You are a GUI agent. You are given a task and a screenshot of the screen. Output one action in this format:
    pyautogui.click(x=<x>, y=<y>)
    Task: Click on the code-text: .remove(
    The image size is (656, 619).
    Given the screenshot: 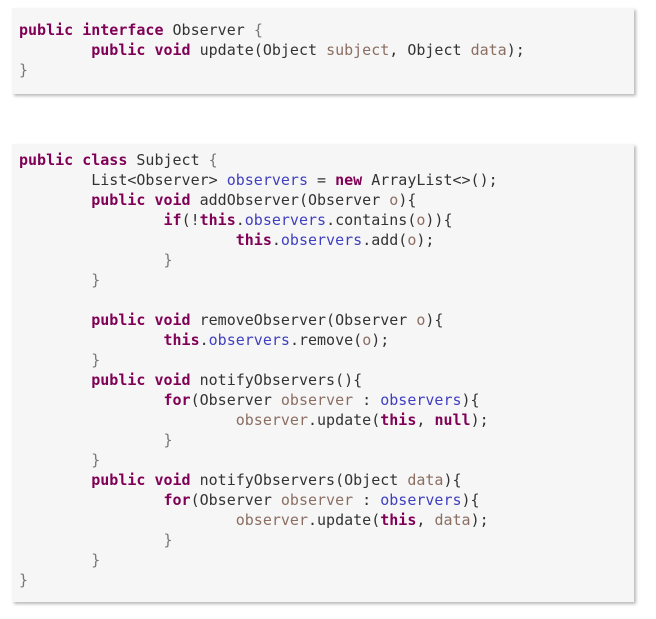 What is the action you would take?
    pyautogui.click(x=326, y=340)
    